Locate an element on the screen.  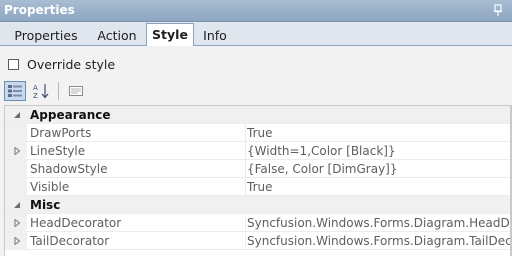
override-style-label: Override style is located at coordinates (71, 64).